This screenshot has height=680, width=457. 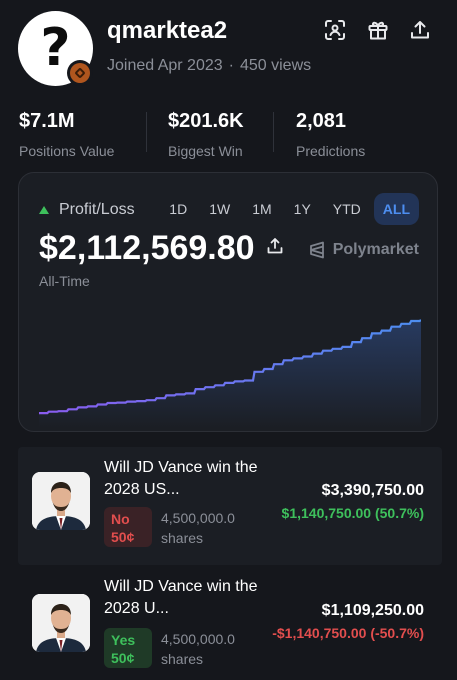 I want to click on position-value: $3,390,750.00, so click(x=372, y=490).